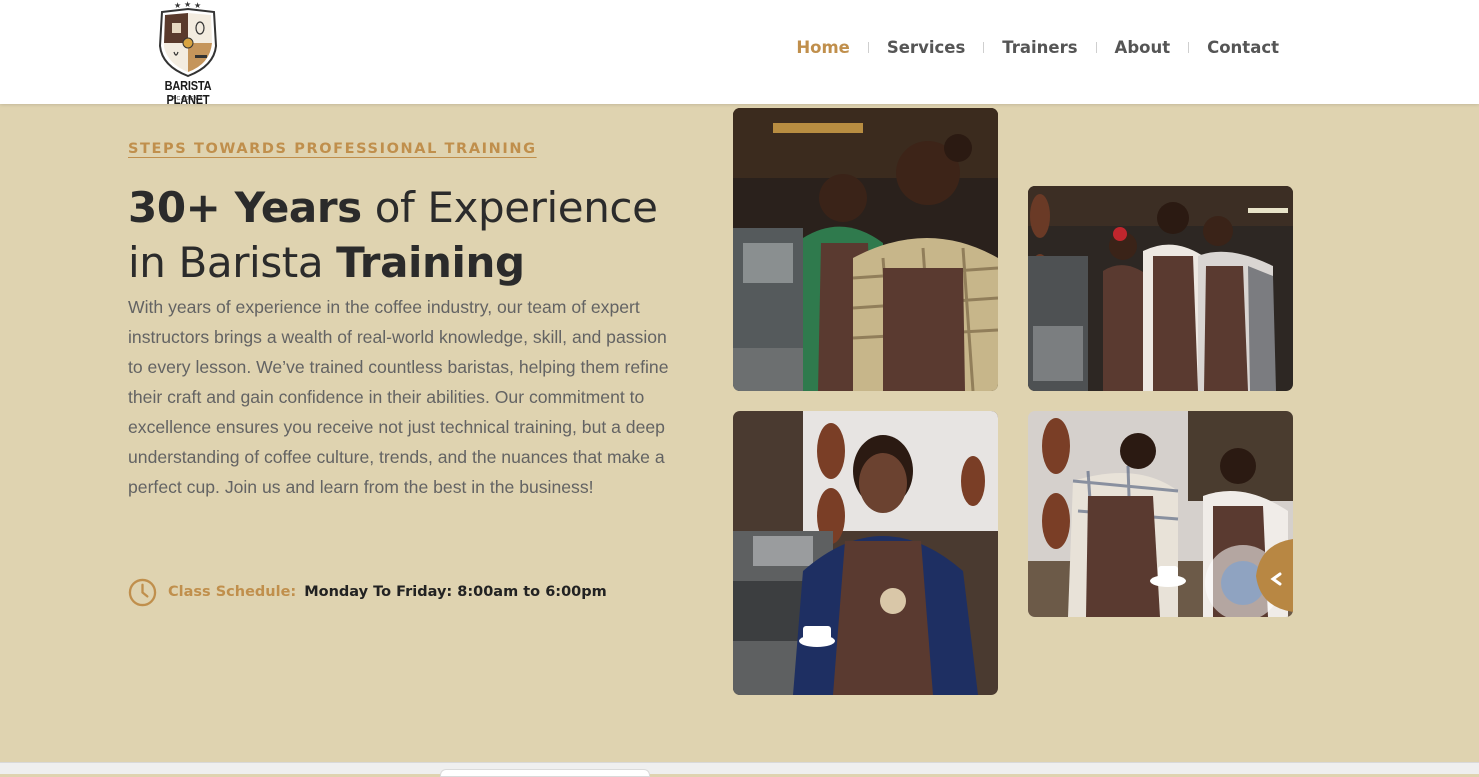 The image size is (1479, 777). I want to click on nav-contact: Contact, so click(1243, 47).